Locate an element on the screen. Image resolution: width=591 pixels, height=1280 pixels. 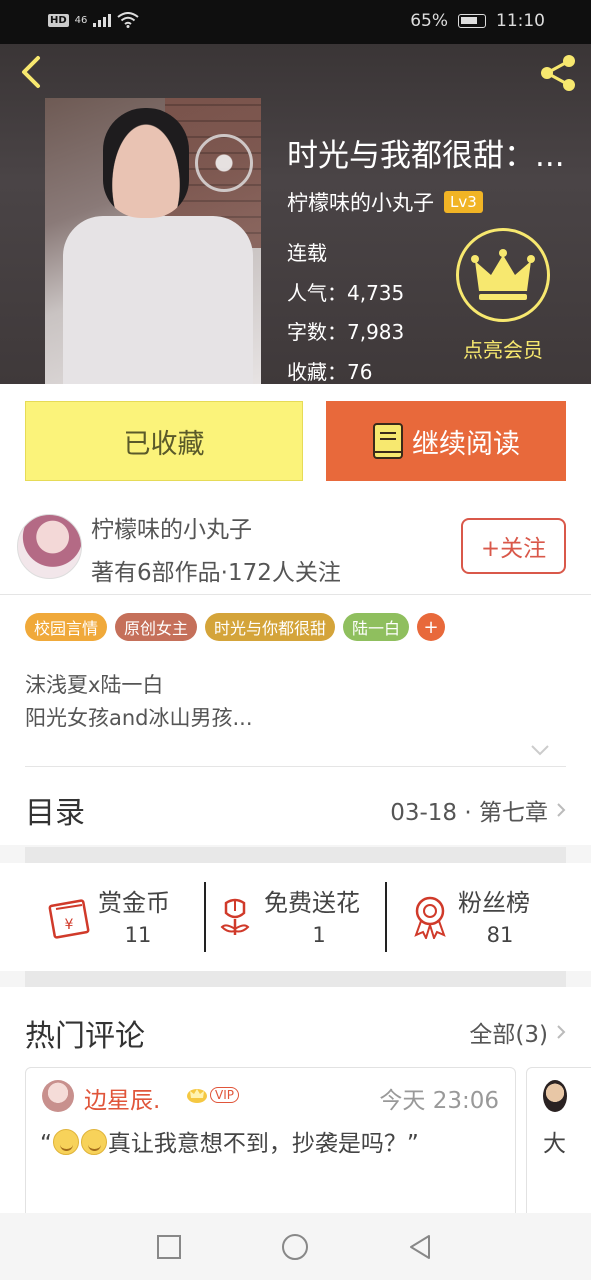
book-author: 柠檬味的小丸子 is located at coordinates (360, 202).